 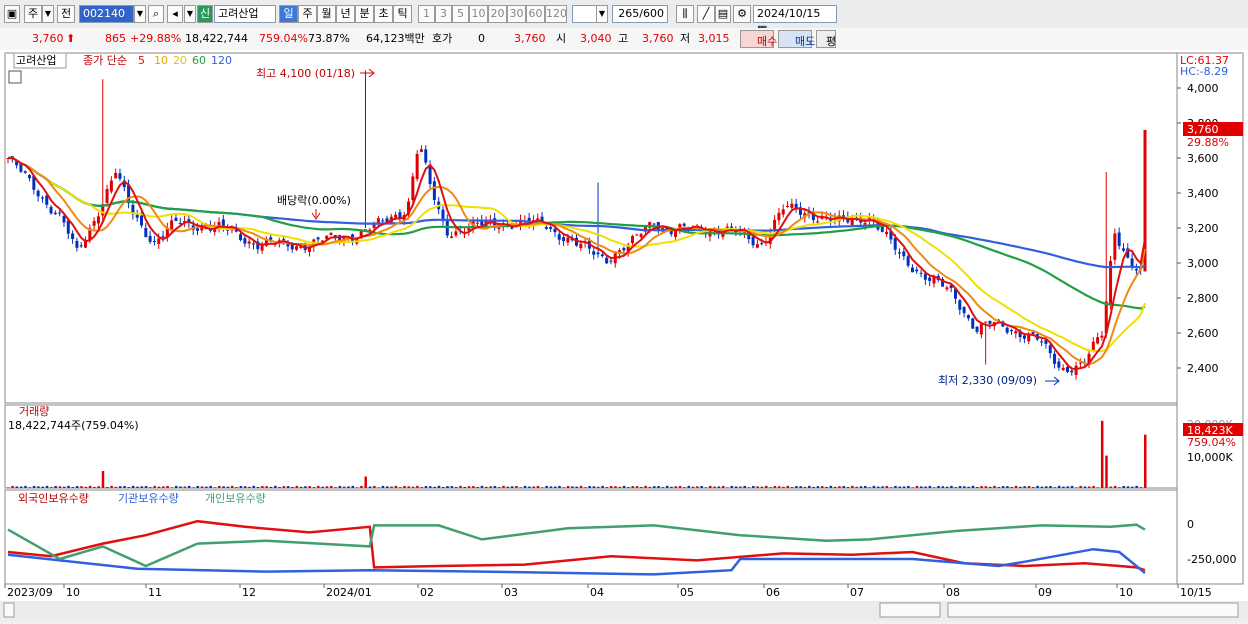 I want to click on table-icon, so click(x=15, y=77).